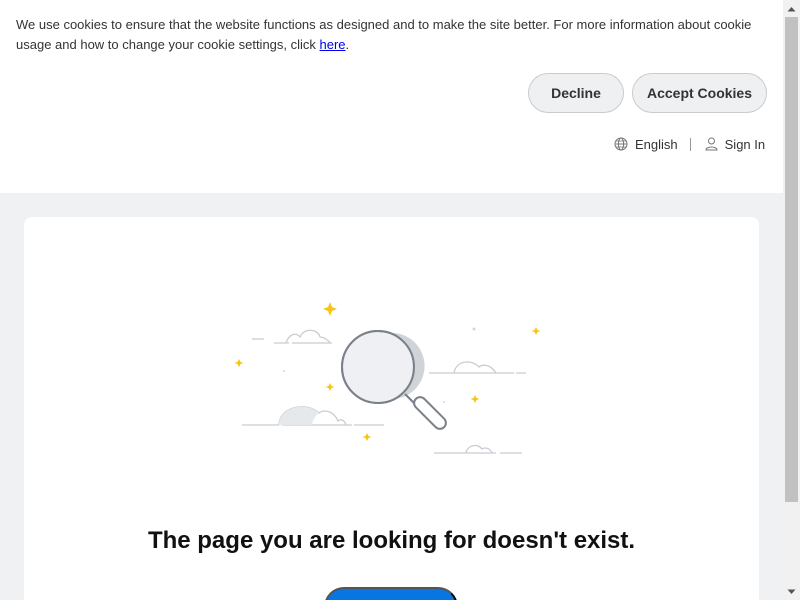 This screenshot has width=800, height=600. Describe the element at coordinates (656, 144) in the screenshot. I see `language-label: English` at that location.